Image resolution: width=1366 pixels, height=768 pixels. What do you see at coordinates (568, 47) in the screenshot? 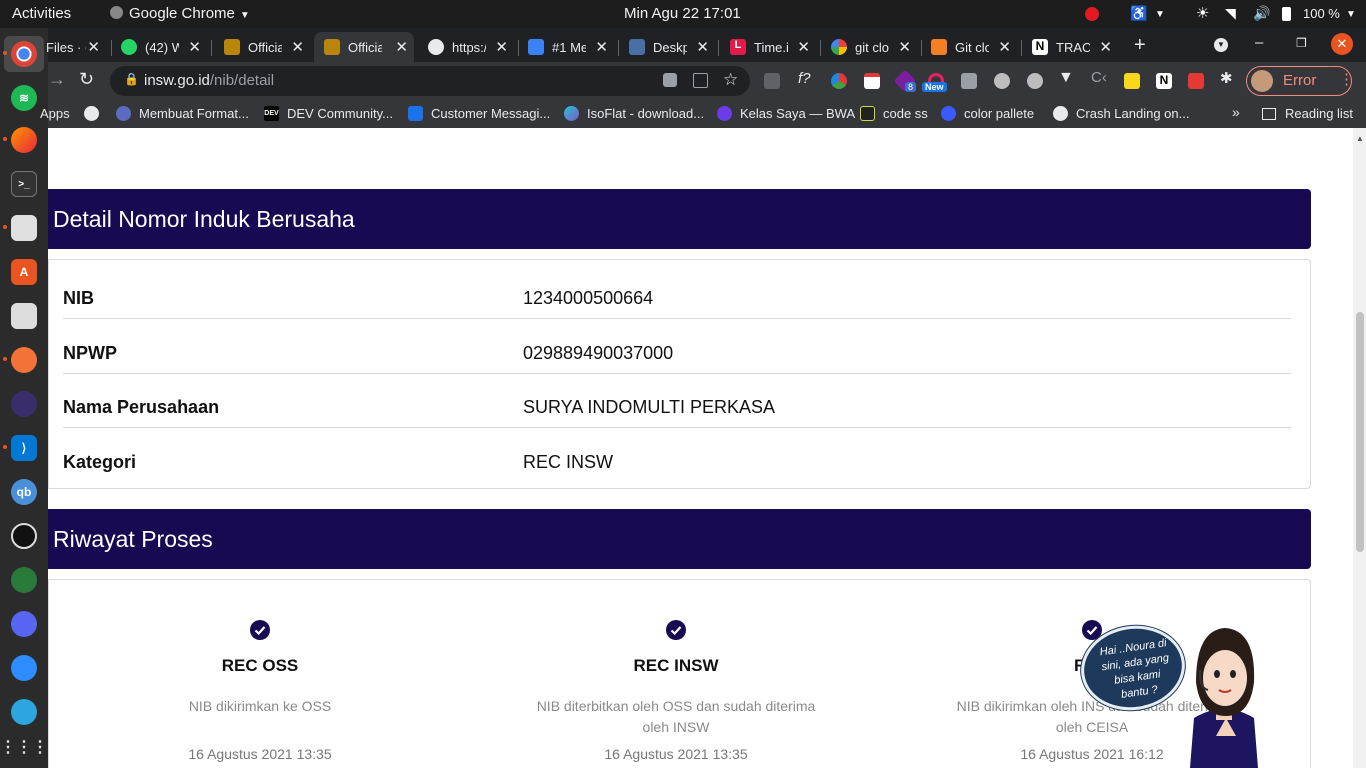
I see `tab: #1 Me ✕` at bounding box center [568, 47].